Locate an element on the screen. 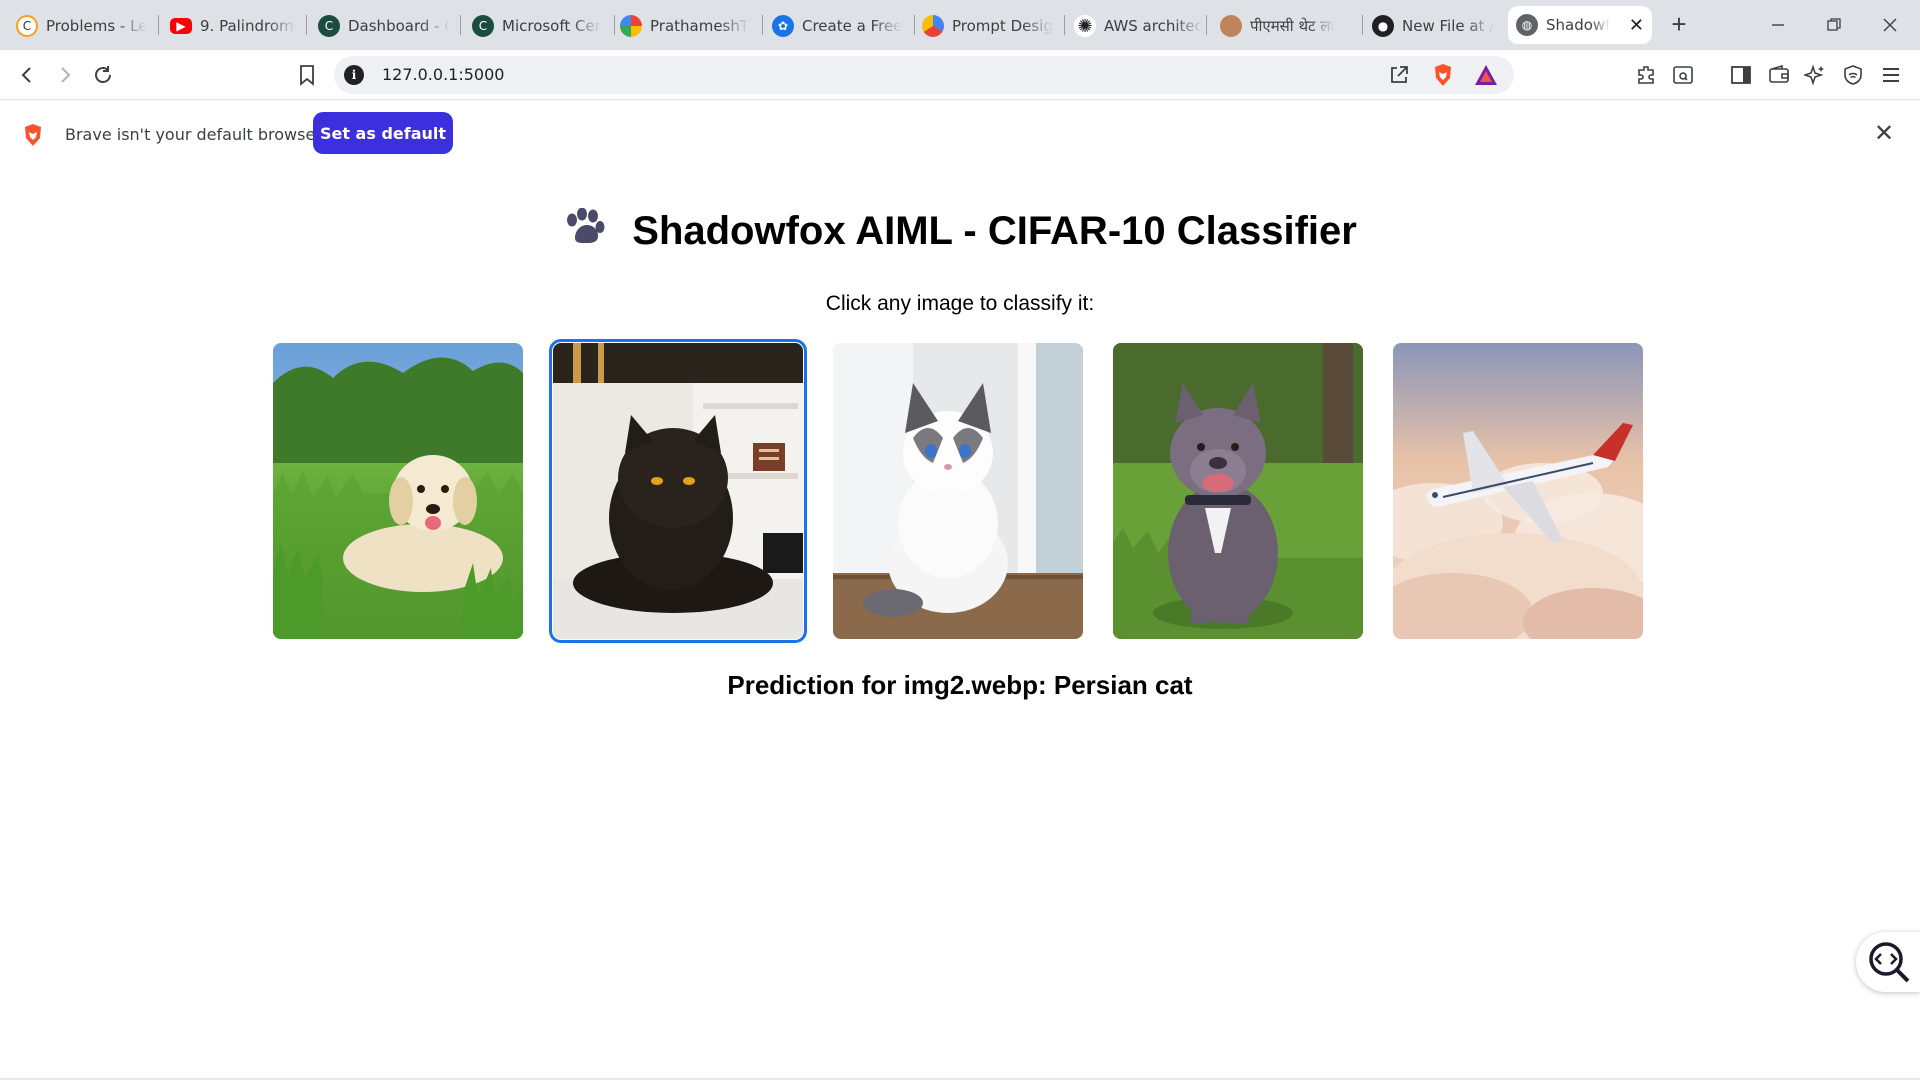 The height and width of the screenshot is (1080, 1920). set-as-default-button: Set as default is located at coordinates (383, 133).